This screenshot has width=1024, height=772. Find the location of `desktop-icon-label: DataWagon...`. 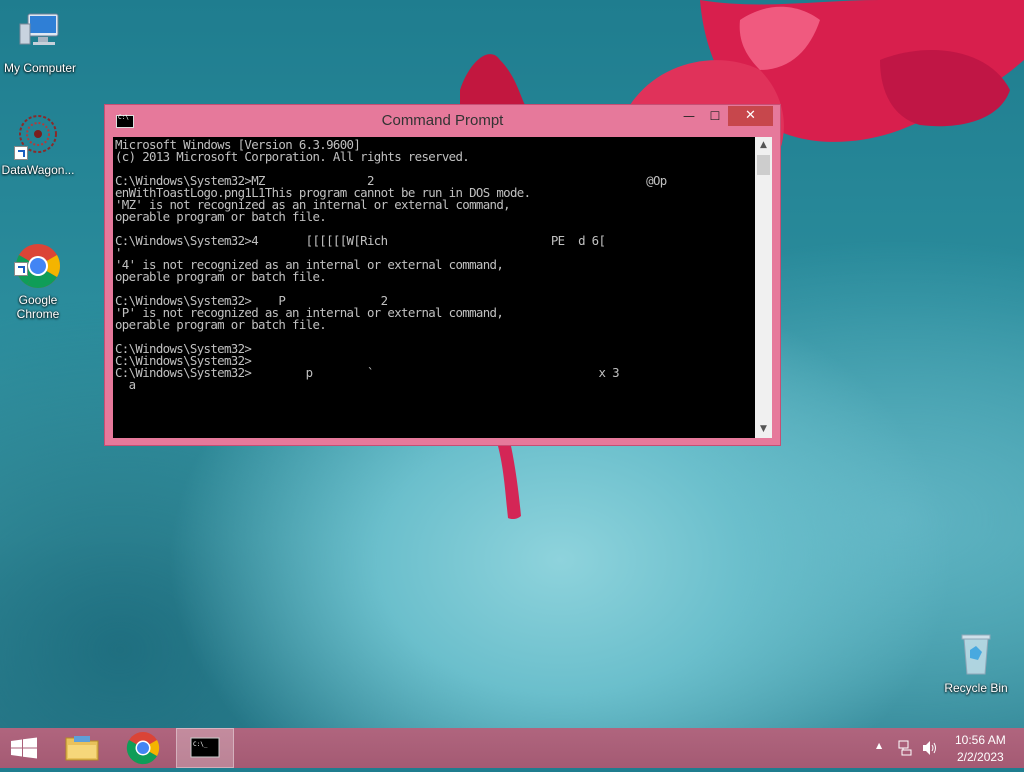

desktop-icon-label: DataWagon... is located at coordinates (38, 170).